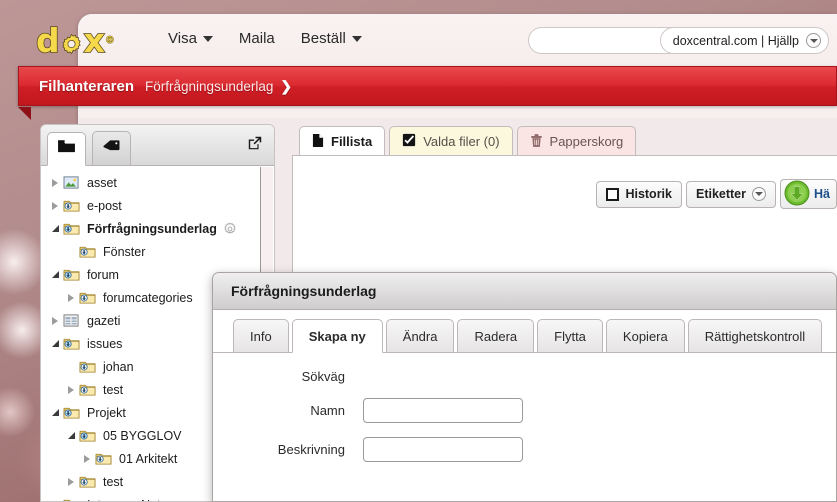  I want to click on sidebar-tab-folders, so click(66, 149).